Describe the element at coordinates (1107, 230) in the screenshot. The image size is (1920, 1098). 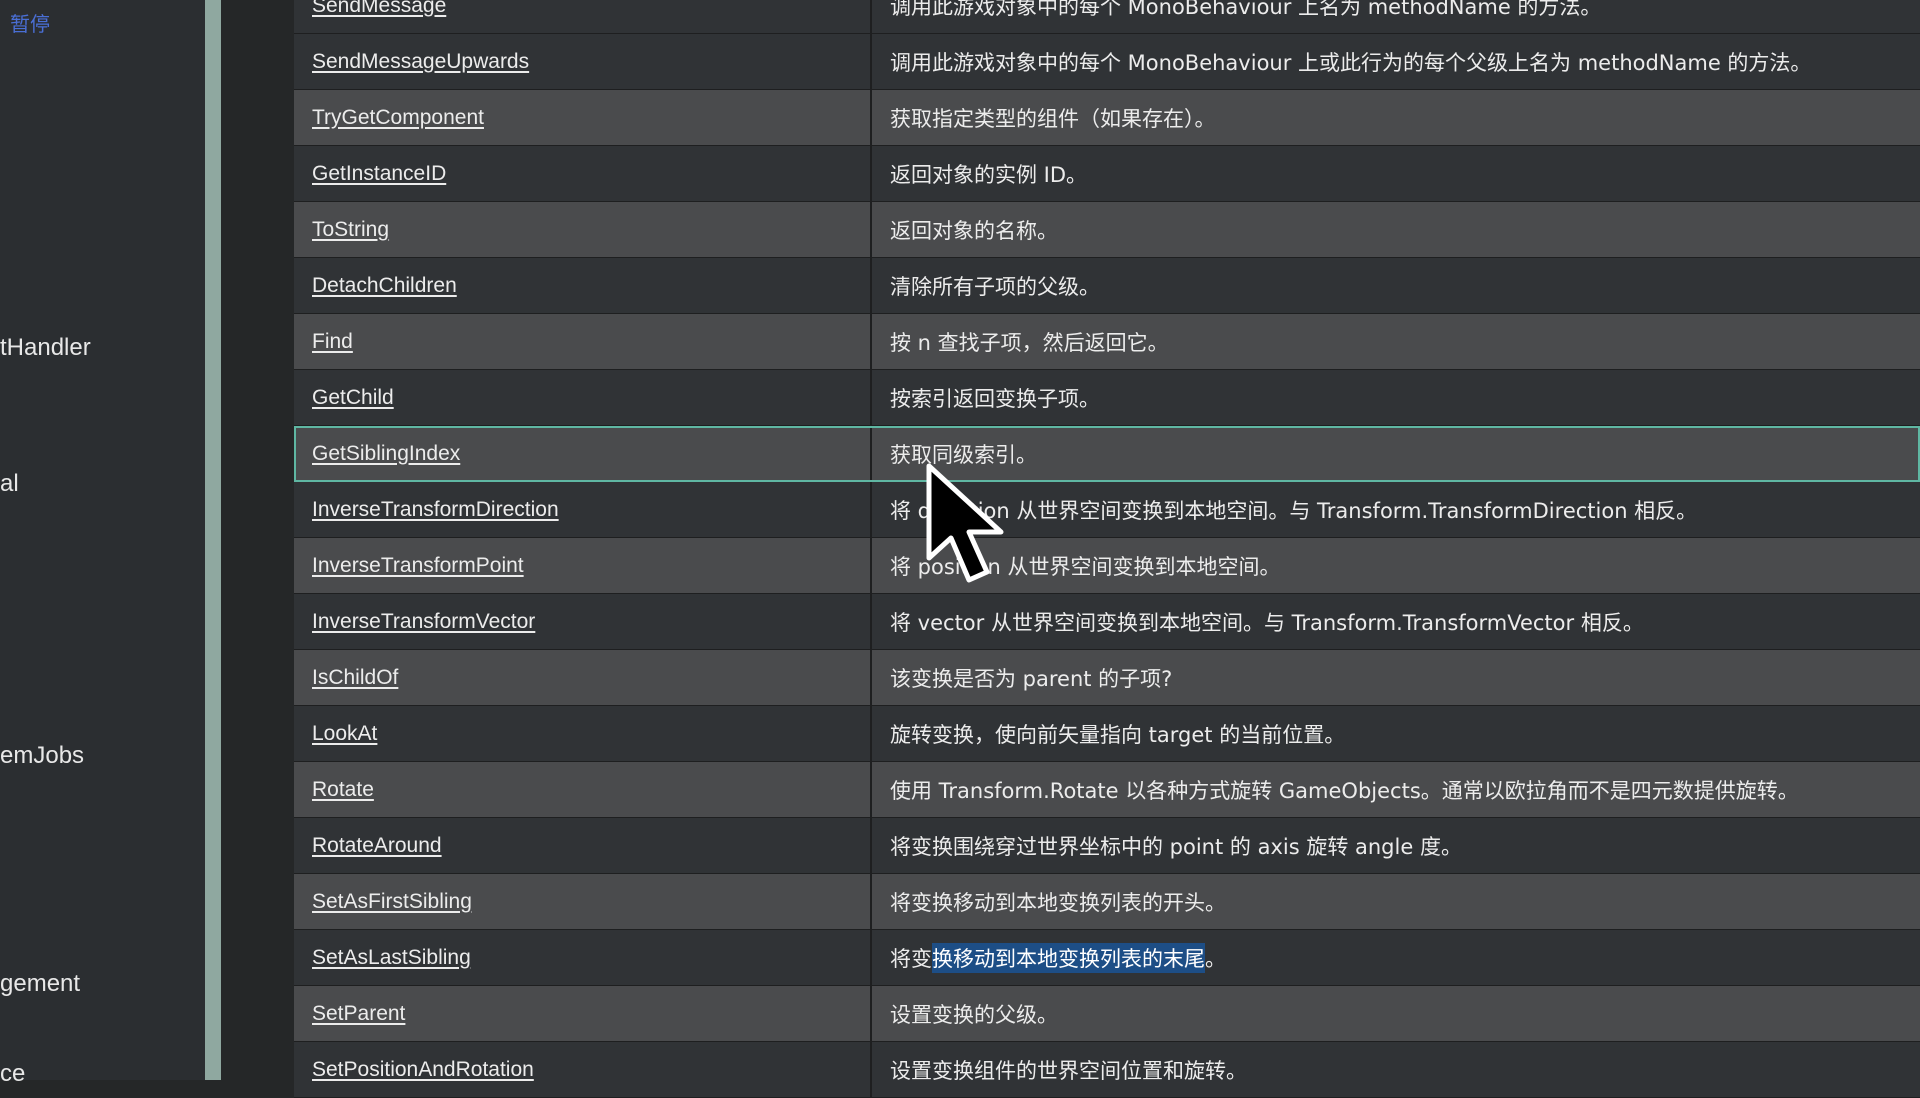
I see `table-row: ToString 返回对象的名称。` at that location.